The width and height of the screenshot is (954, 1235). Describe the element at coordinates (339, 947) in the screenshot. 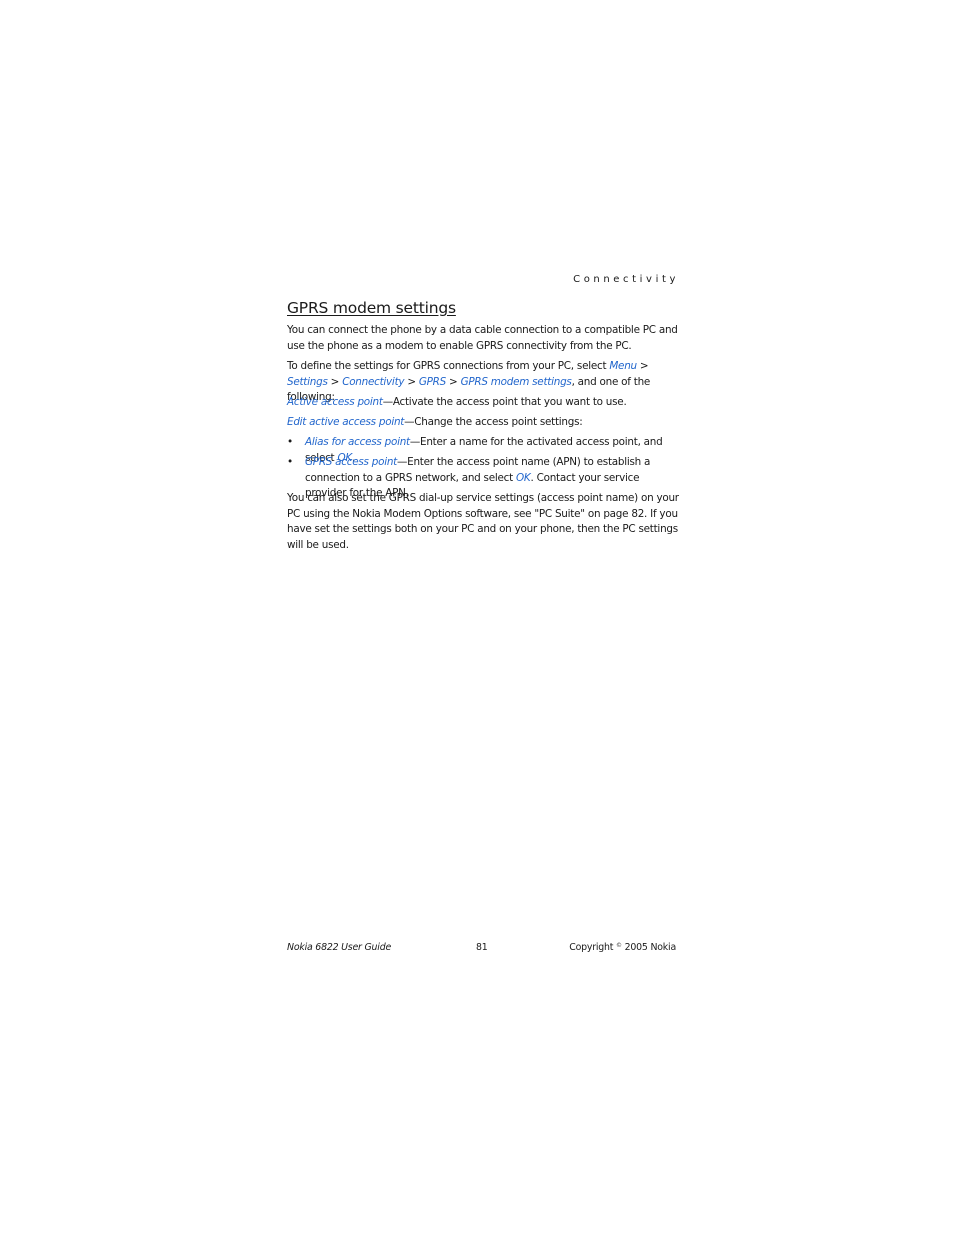

I see `guide-title: Nokia 6822 User Guide` at that location.